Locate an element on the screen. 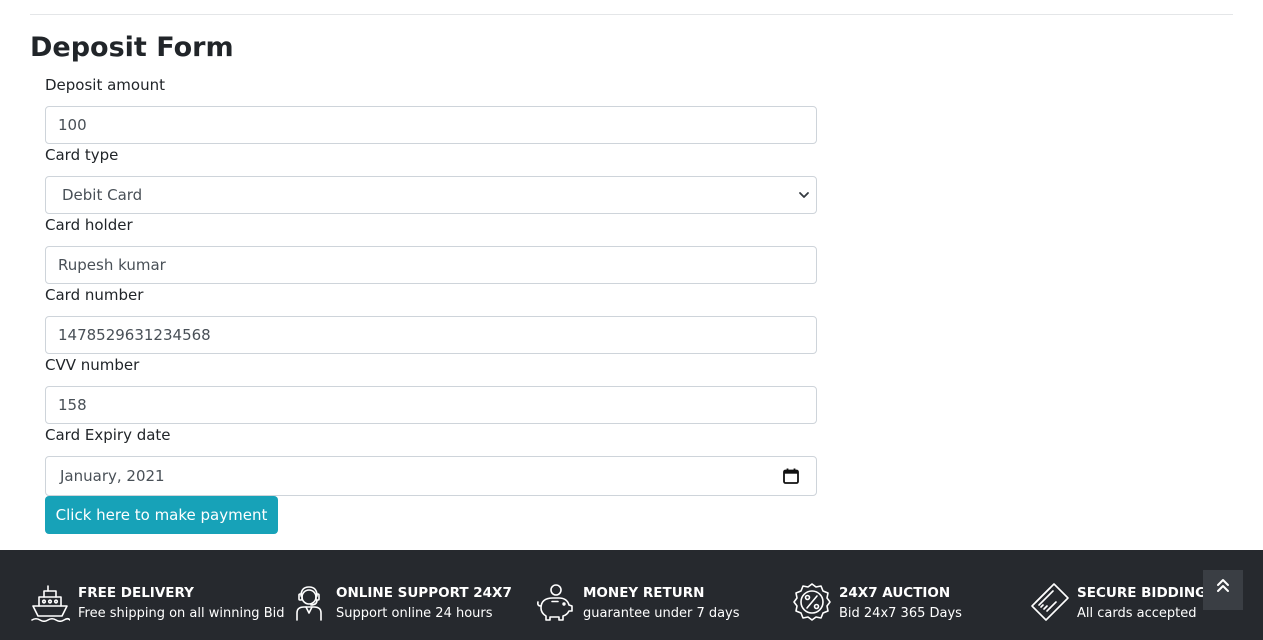 The height and width of the screenshot is (640, 1263). feature-title: ONLINE SUPPORT 24X7 is located at coordinates (424, 593).